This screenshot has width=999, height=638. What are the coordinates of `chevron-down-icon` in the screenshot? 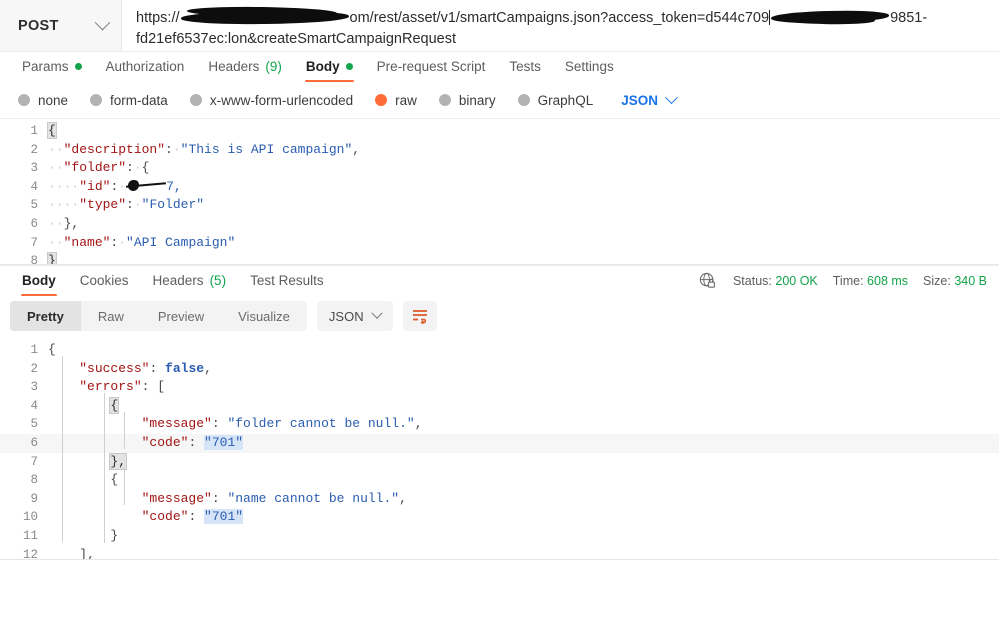 It's located at (102, 22).